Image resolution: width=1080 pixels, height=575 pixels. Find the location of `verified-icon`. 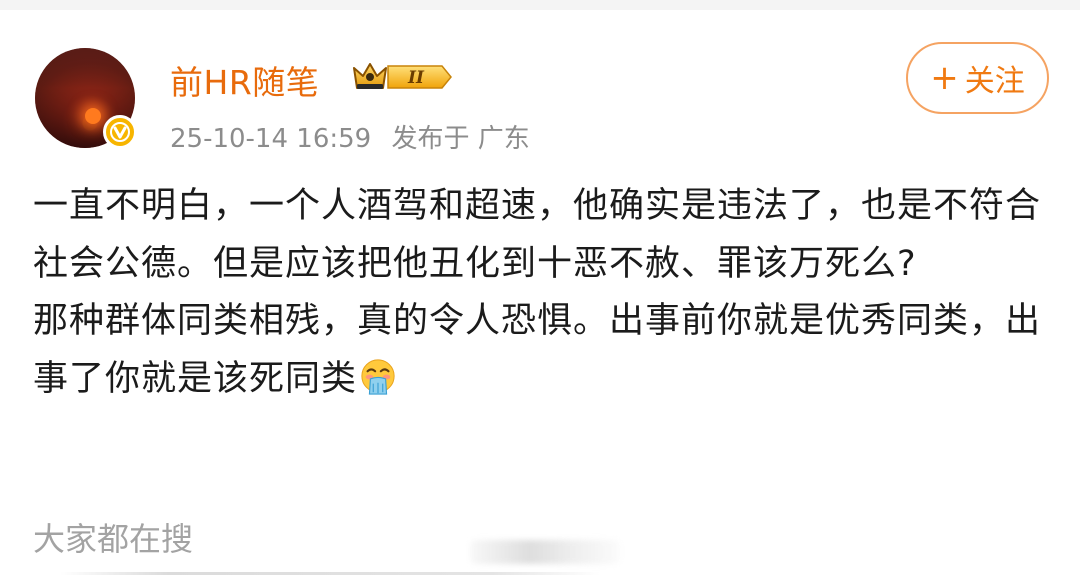

verified-icon is located at coordinates (120, 132).